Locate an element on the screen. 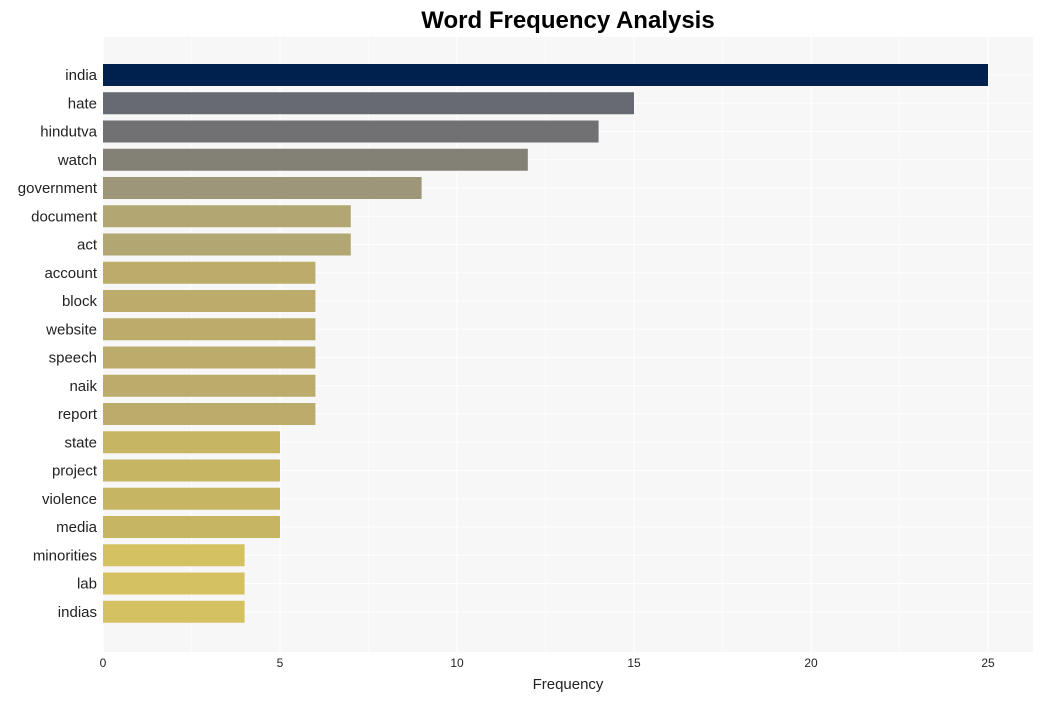  bar-media is located at coordinates (191, 527).